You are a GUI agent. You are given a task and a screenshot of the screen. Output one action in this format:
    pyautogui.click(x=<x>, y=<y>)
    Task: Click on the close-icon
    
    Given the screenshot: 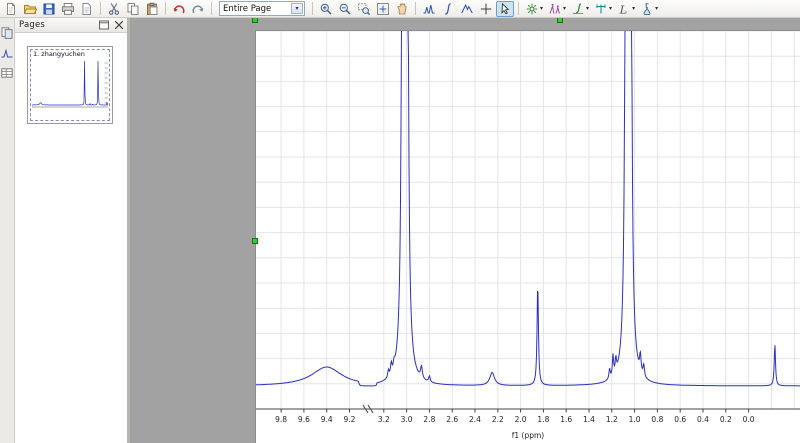 What is the action you would take?
    pyautogui.click(x=119, y=25)
    